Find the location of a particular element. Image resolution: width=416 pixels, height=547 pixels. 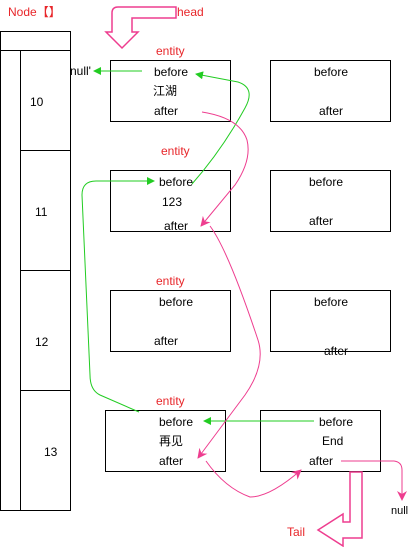

head-arrow is located at coordinates (140, 28).